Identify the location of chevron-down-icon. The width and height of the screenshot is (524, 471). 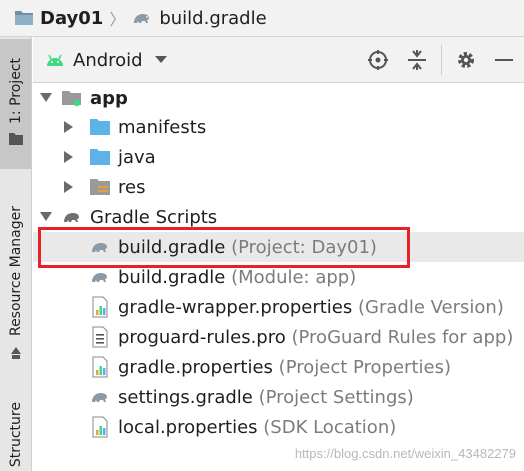
(160, 60).